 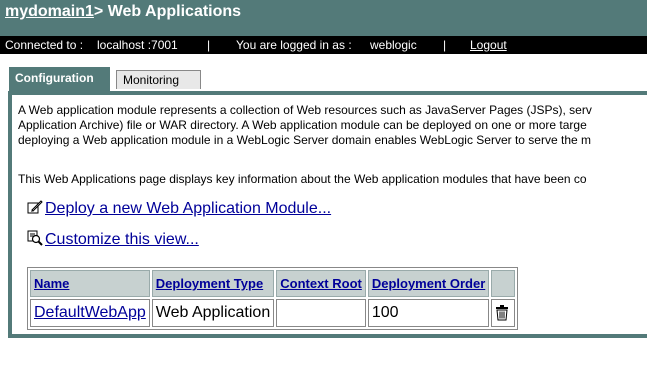 I want to click on cell-deployment-order: 100, so click(x=428, y=313).